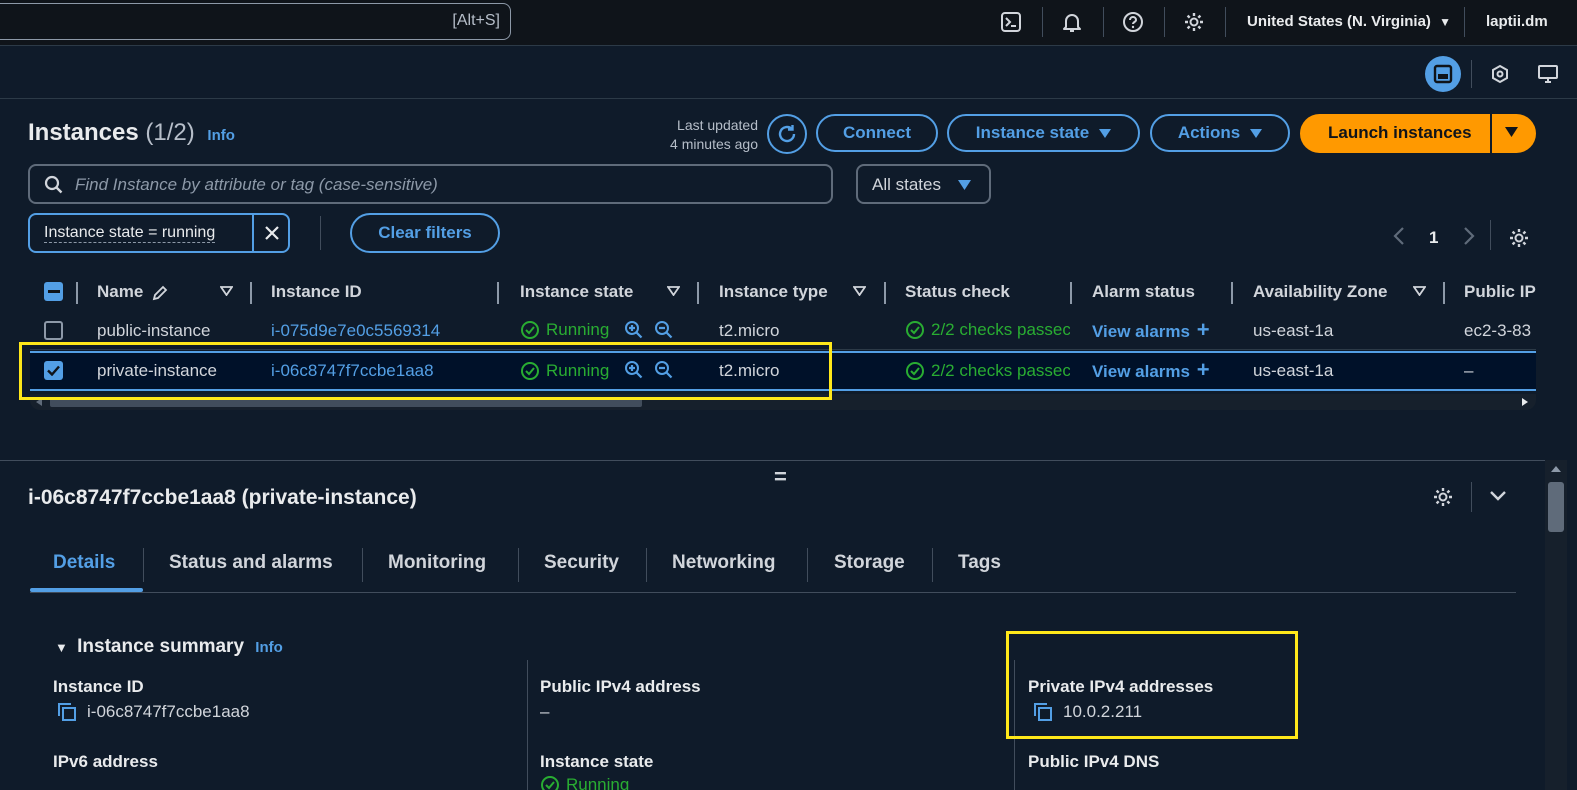 The width and height of the screenshot is (1577, 790). What do you see at coordinates (1556, 469) in the screenshot?
I see `scroll-up-arrow-icon` at bounding box center [1556, 469].